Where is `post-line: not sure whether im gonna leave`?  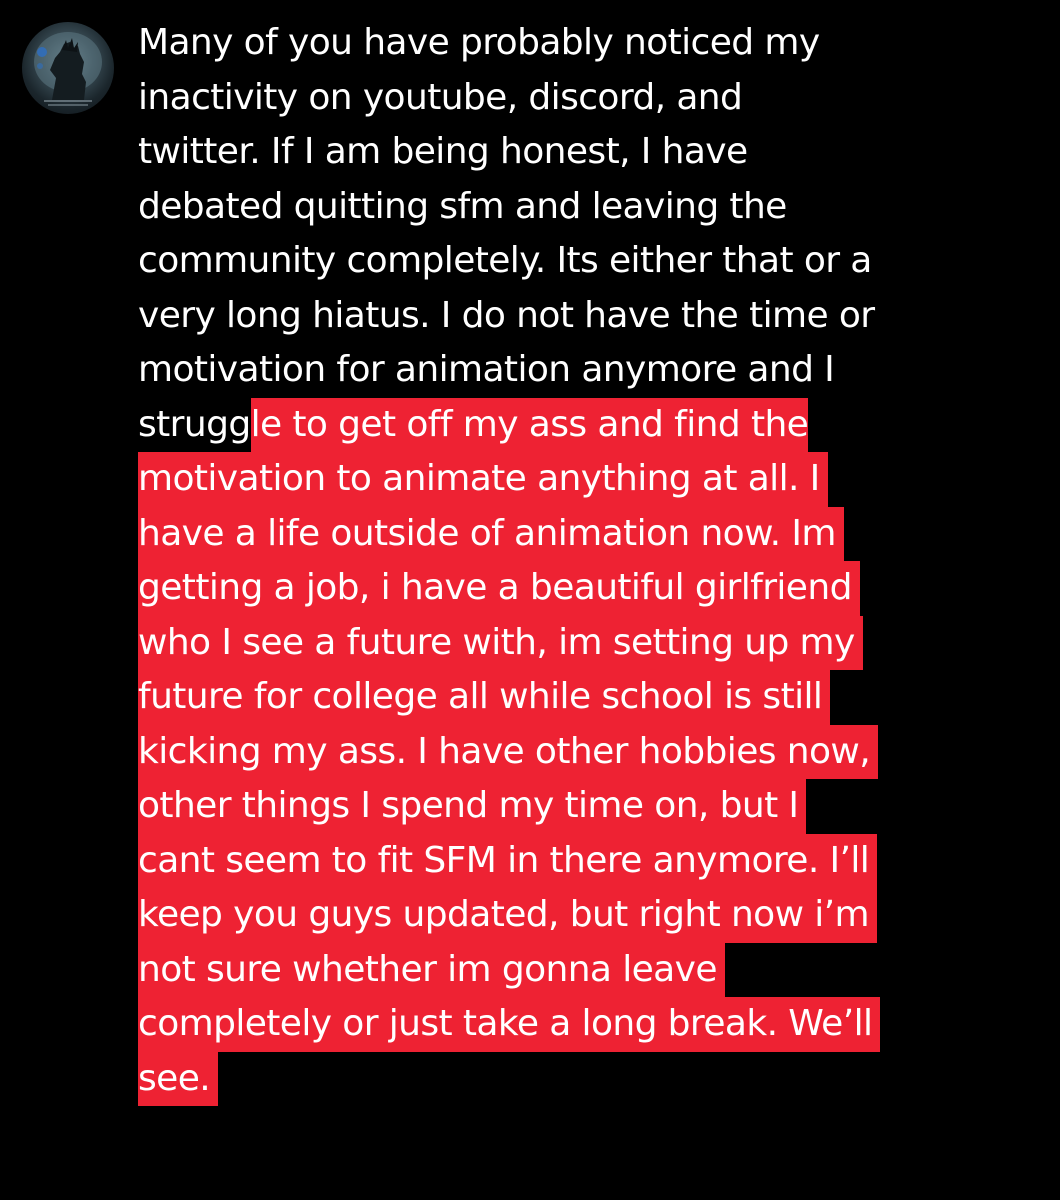 post-line: not sure whether im gonna leave is located at coordinates (595, 969).